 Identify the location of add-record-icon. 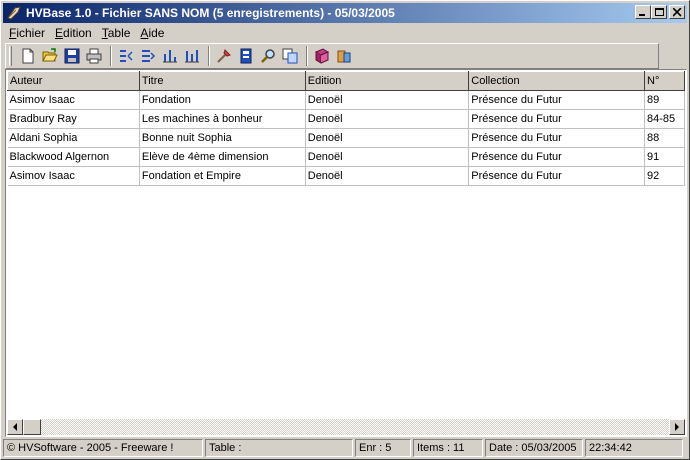
(126, 56).